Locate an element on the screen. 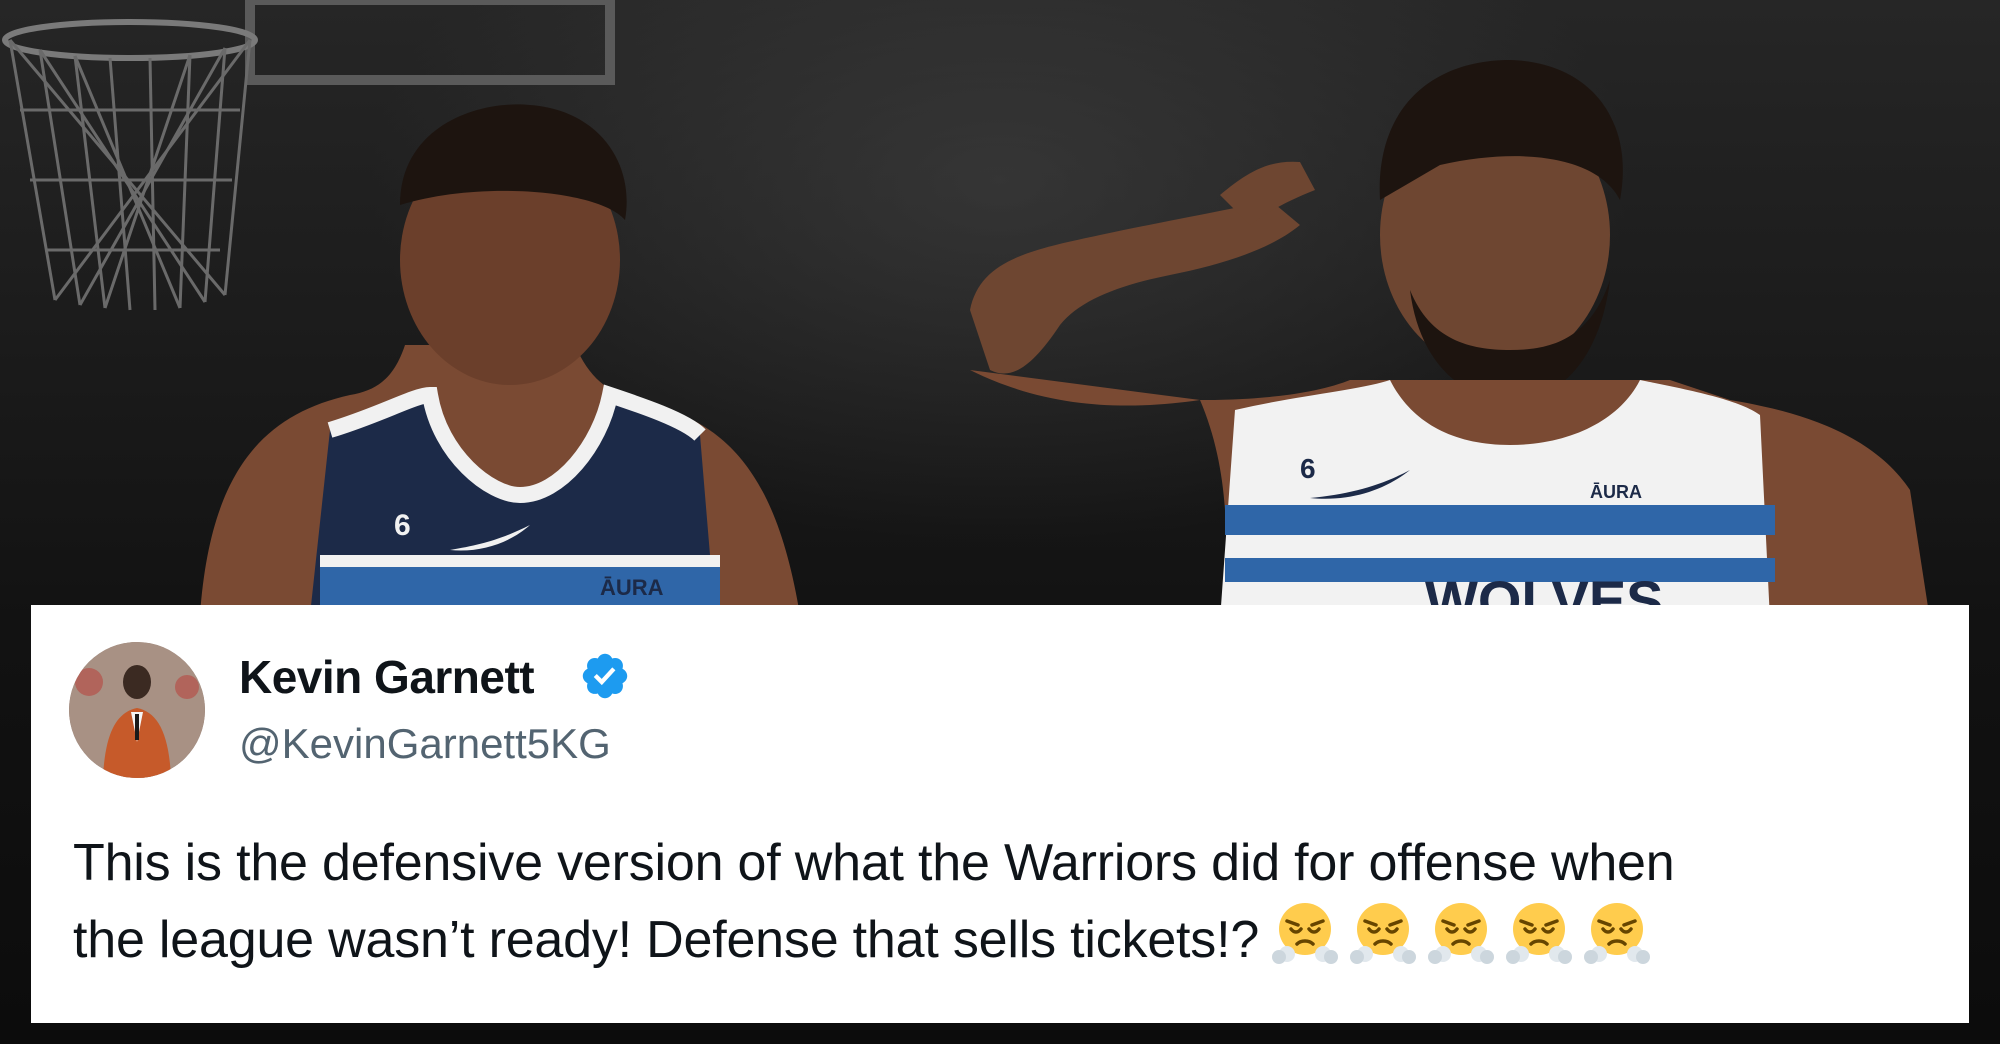  emoji-row is located at coordinates (1466, 942).